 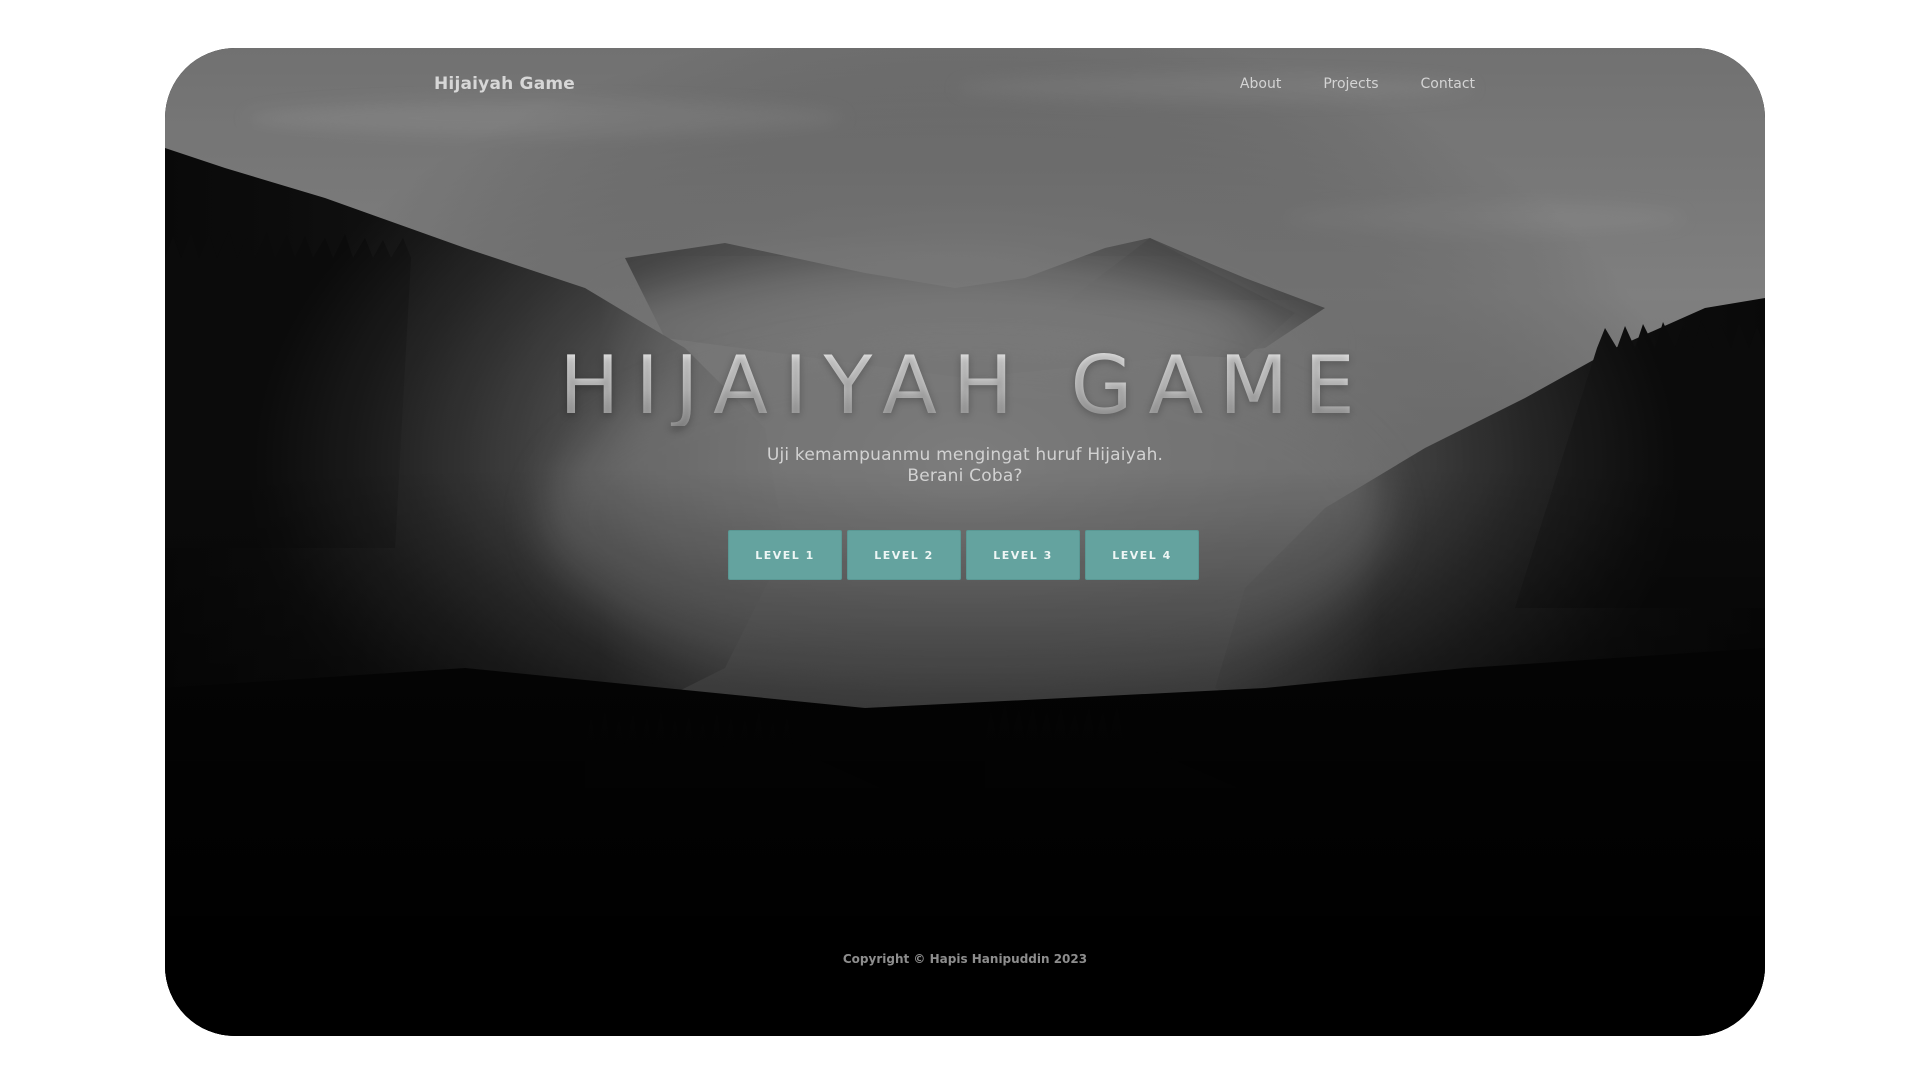 I want to click on level-3-button: LEVEL 3, so click(x=1023, y=555).